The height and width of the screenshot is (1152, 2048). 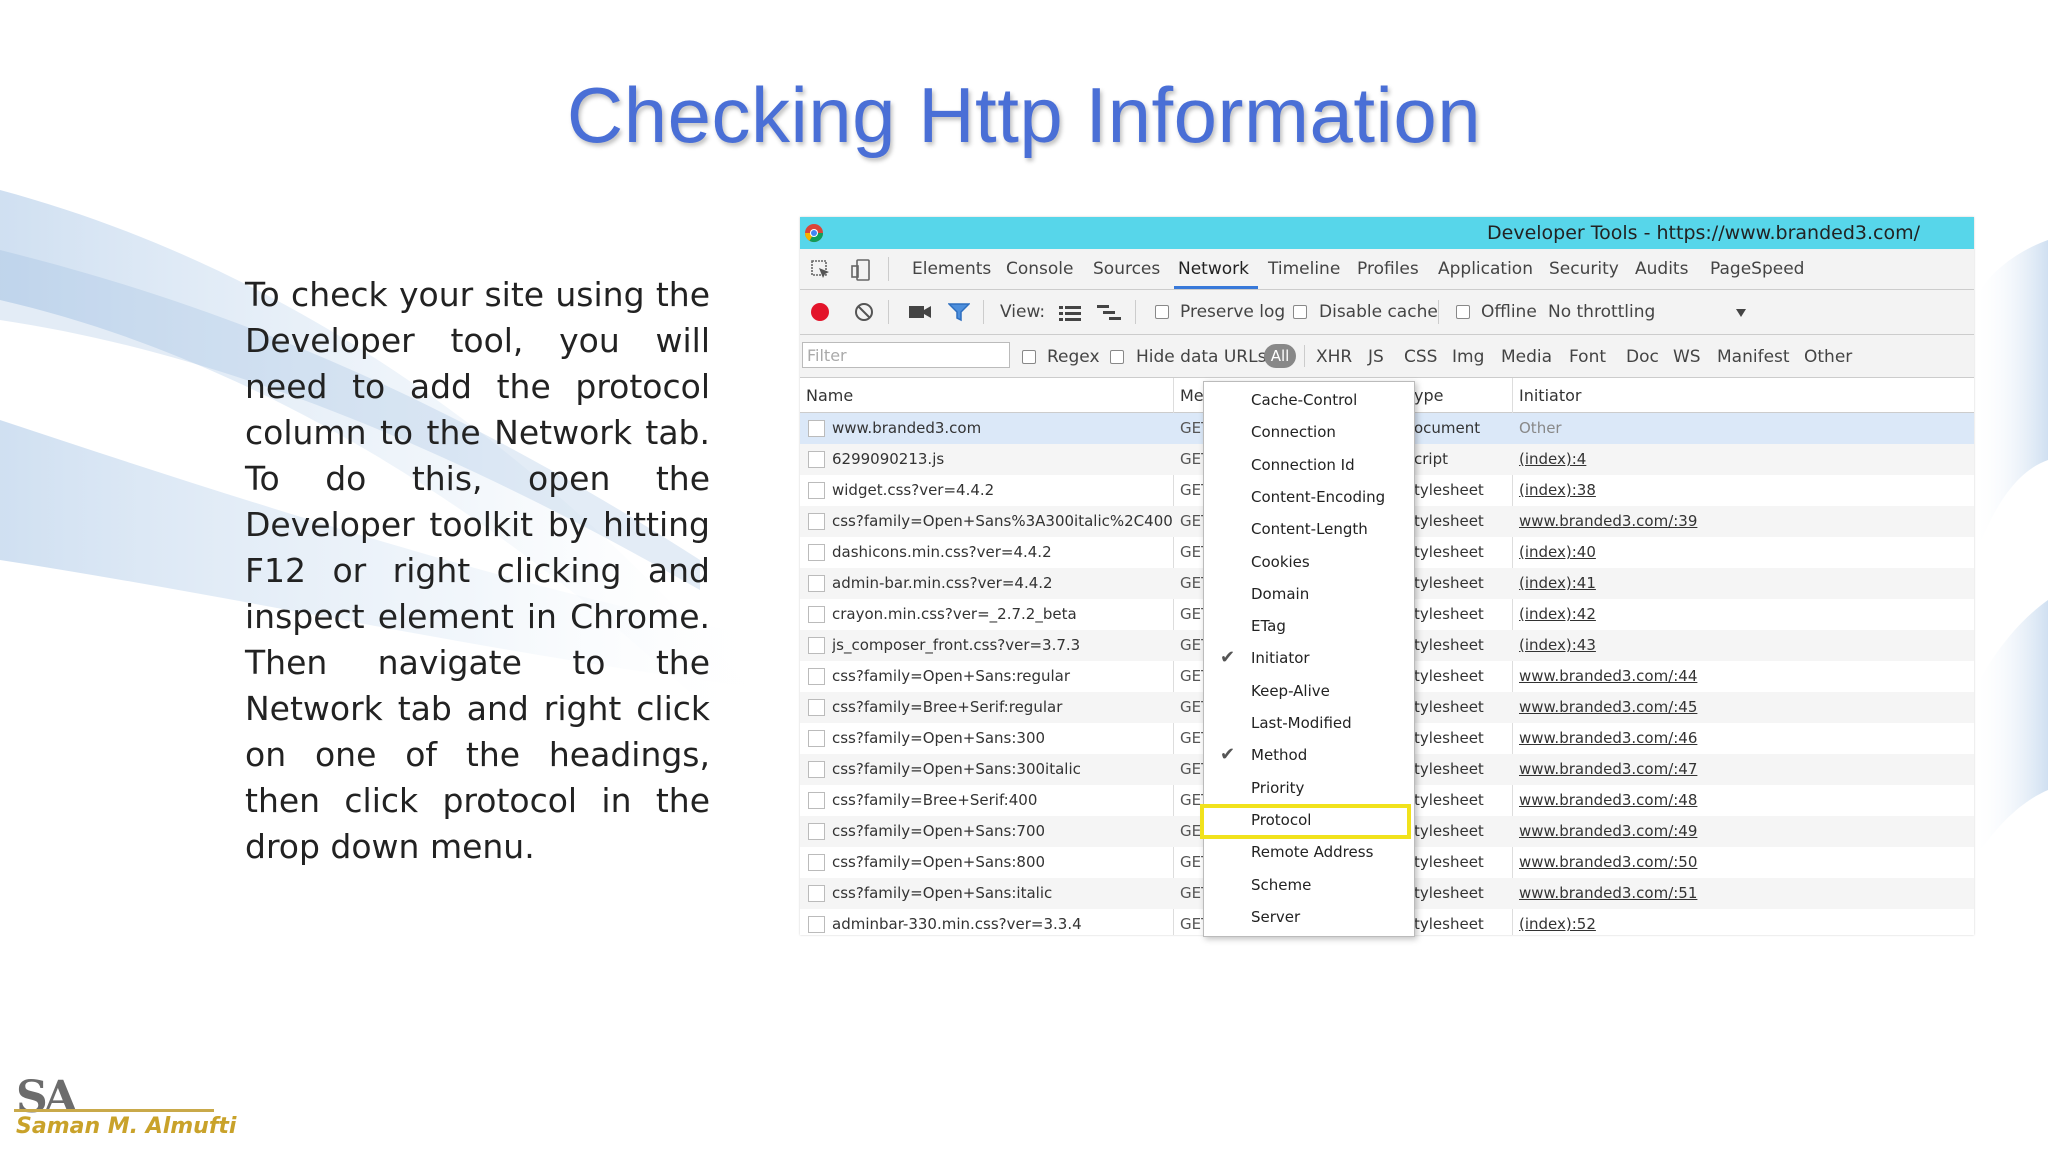 I want to click on menu-item-scheme: Scheme, so click(x=1309, y=887).